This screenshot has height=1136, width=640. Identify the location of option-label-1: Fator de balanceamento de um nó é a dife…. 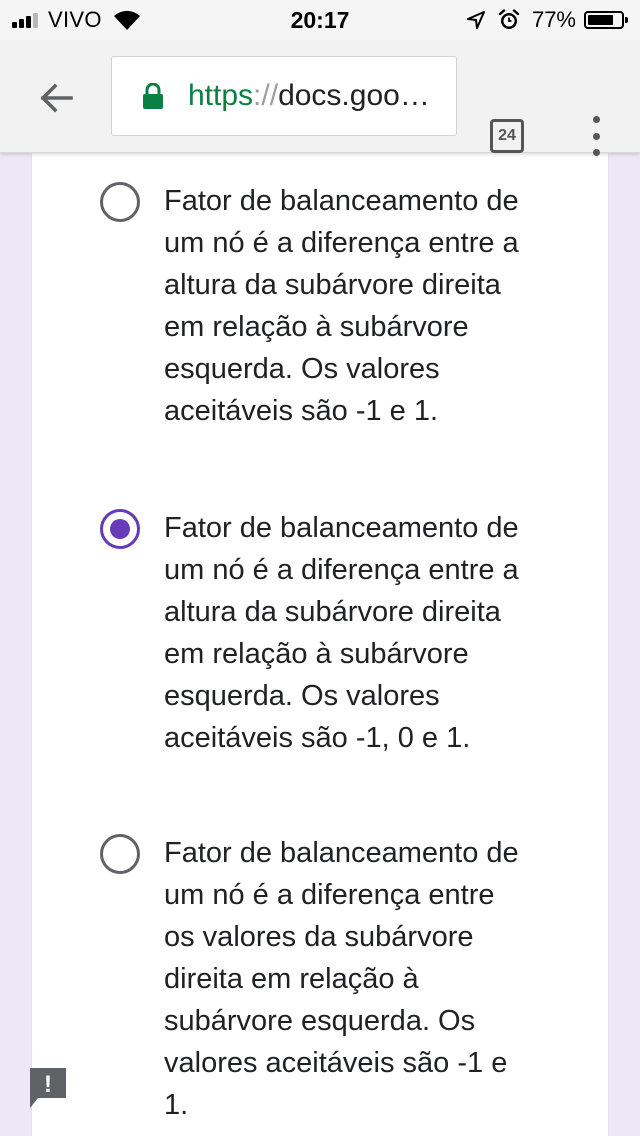
(341, 306).